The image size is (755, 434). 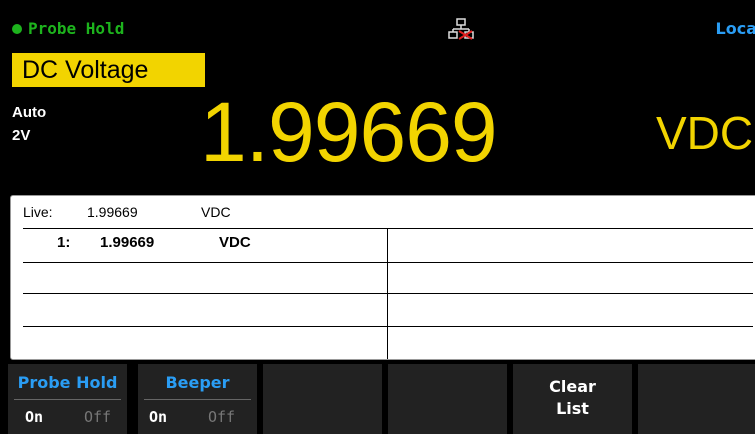 What do you see at coordinates (216, 212) in the screenshot?
I see `live-unit: VDC` at bounding box center [216, 212].